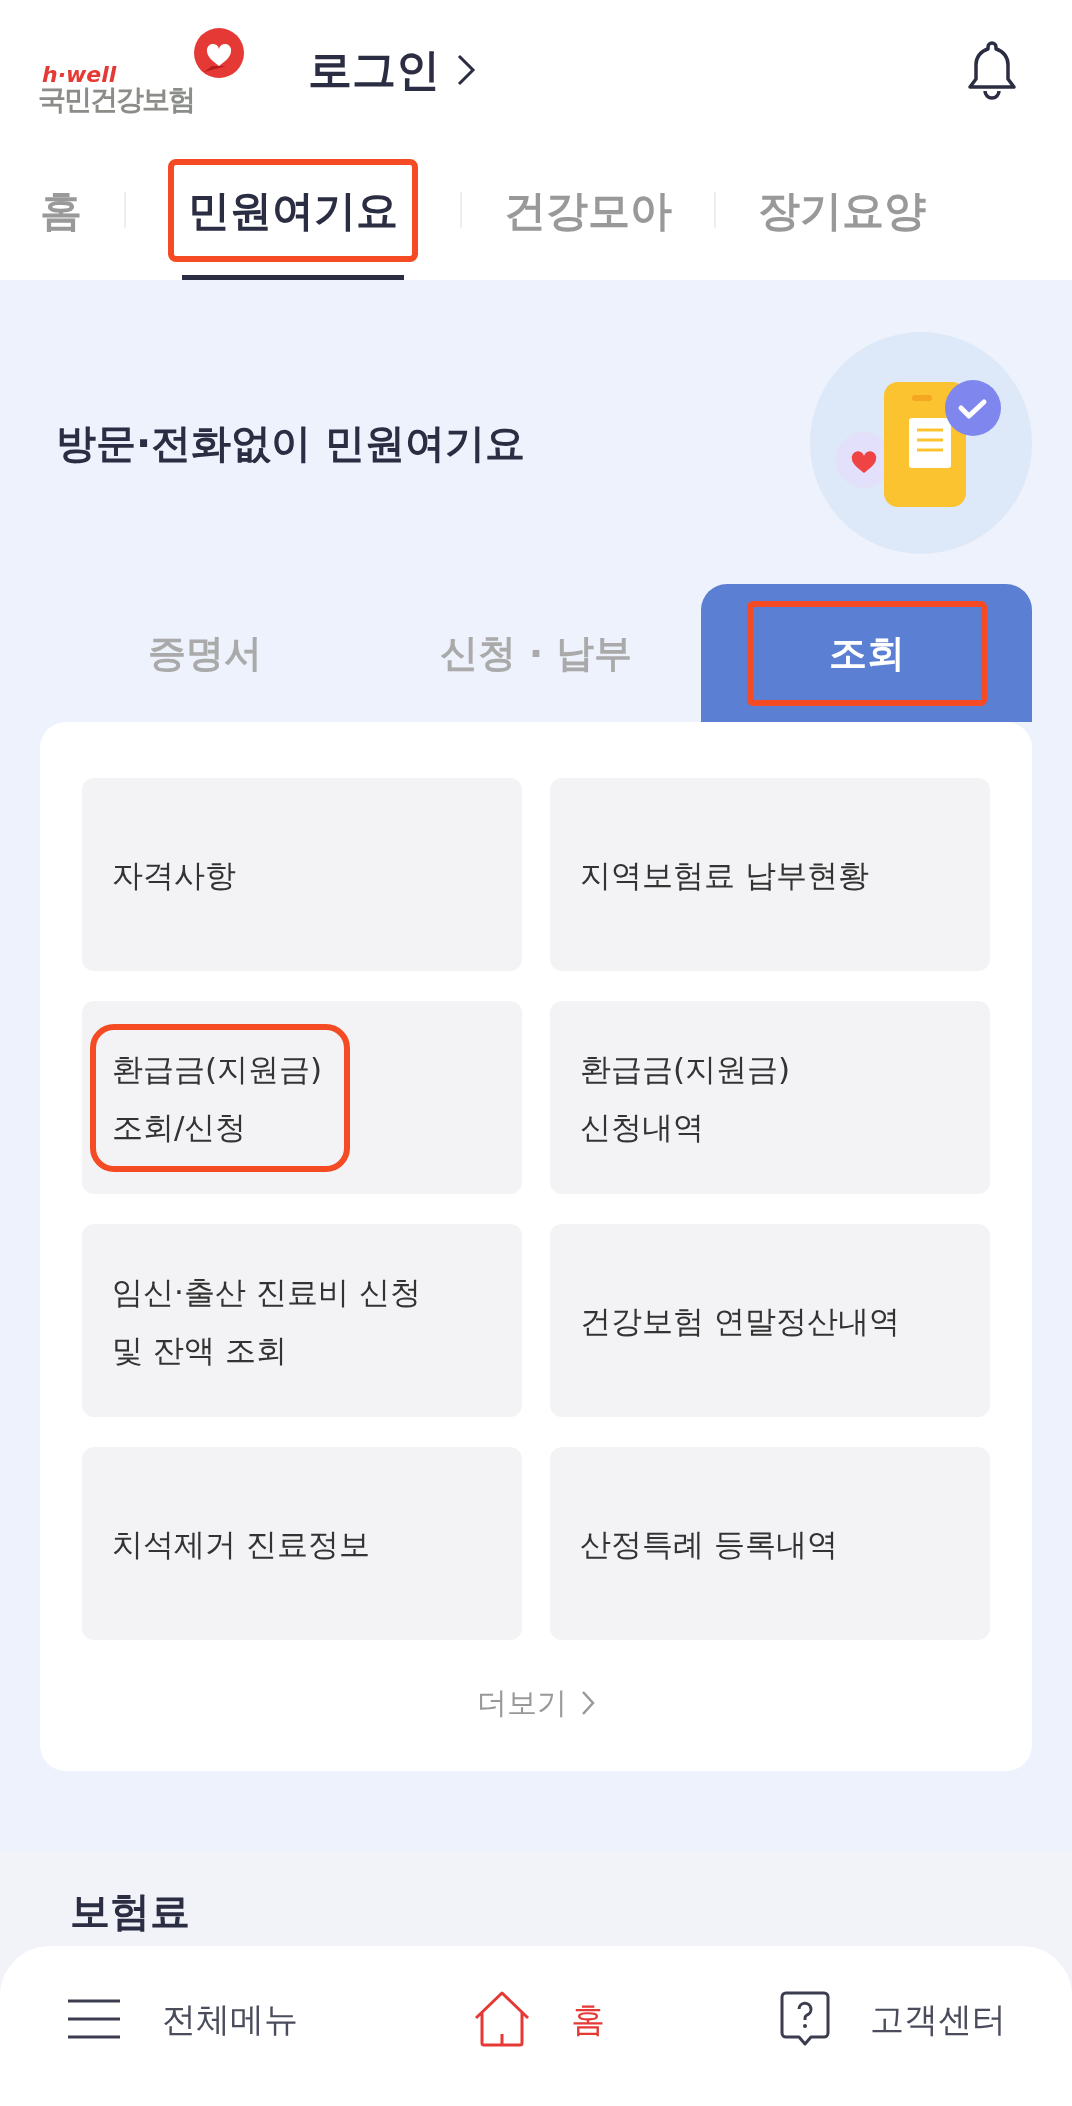 This screenshot has width=1072, height=2106. Describe the element at coordinates (770, 874) in the screenshot. I see `menu-card: 지역보험료 납부현황` at that location.